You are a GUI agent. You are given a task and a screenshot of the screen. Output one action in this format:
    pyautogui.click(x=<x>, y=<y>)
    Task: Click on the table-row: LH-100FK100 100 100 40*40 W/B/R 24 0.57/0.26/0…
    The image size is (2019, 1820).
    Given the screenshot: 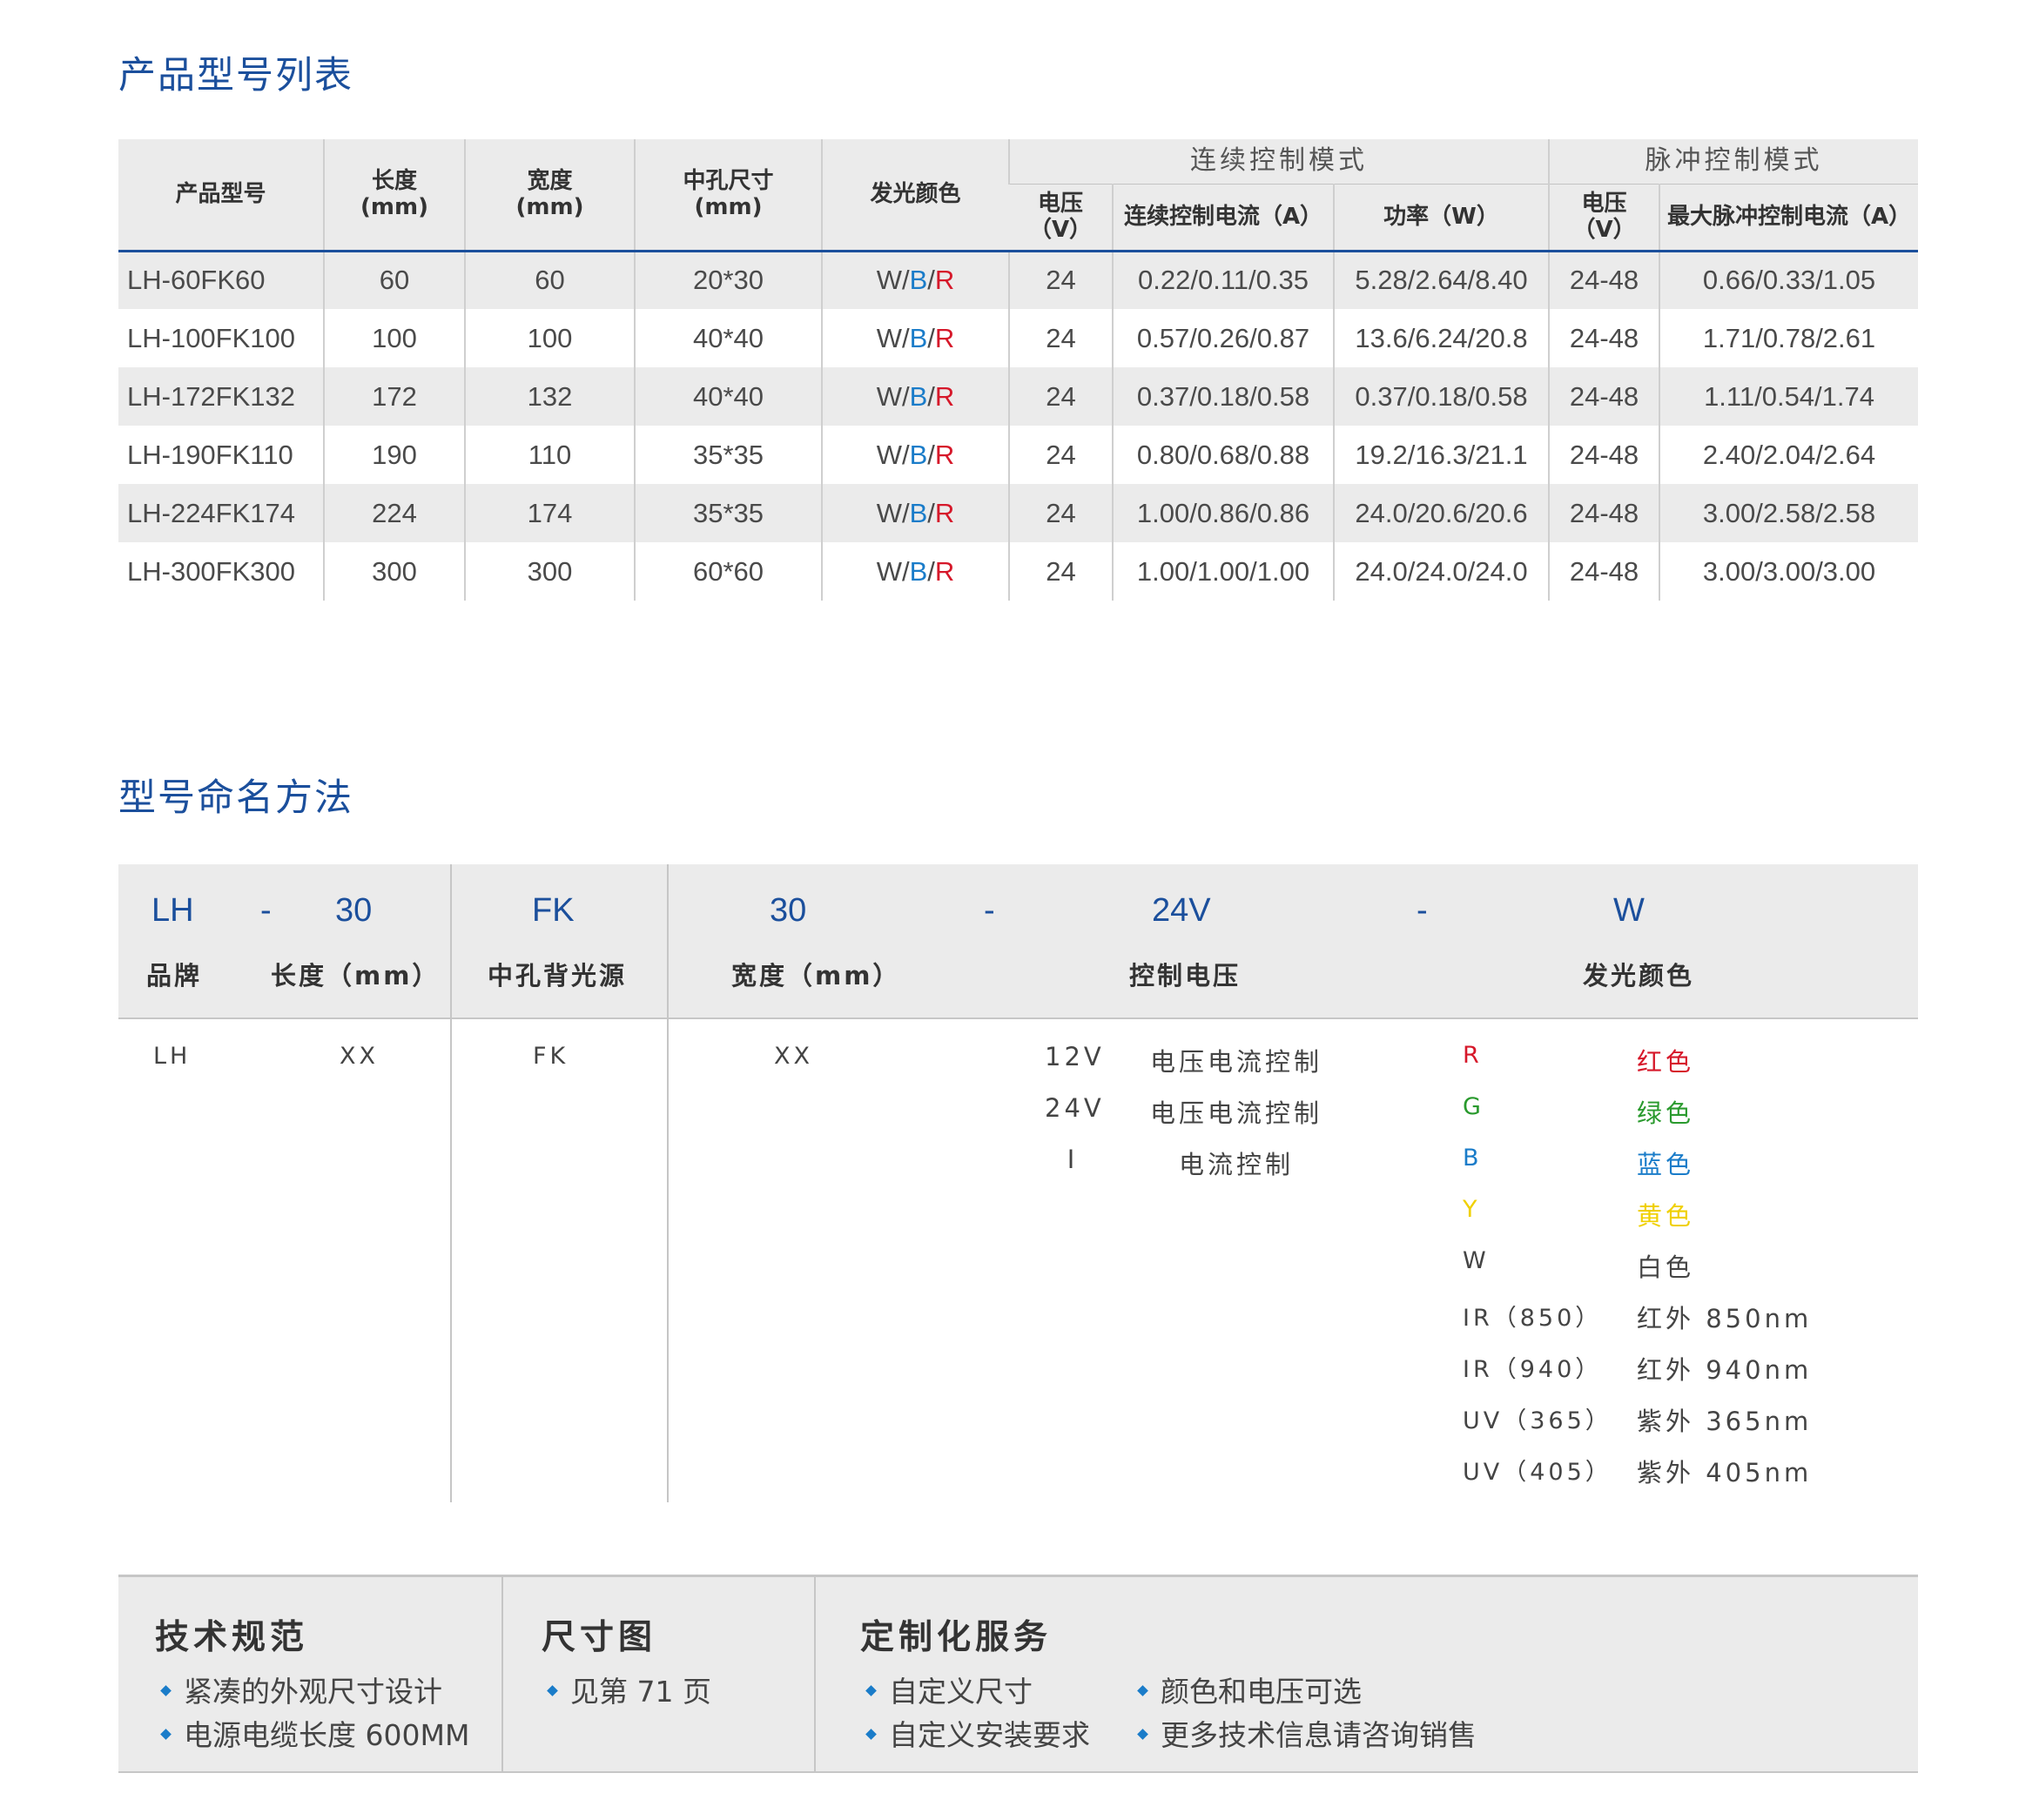 What is the action you would take?
    pyautogui.click(x=1019, y=338)
    